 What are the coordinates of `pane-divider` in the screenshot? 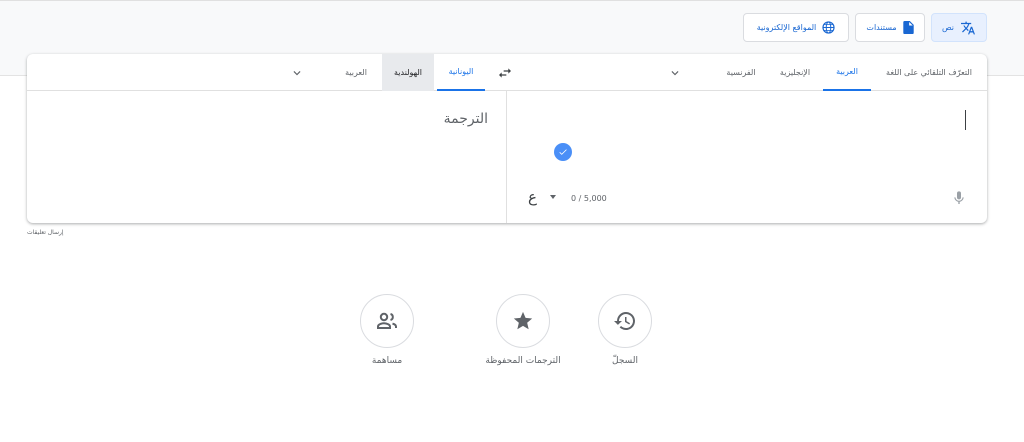 It's located at (506, 157).